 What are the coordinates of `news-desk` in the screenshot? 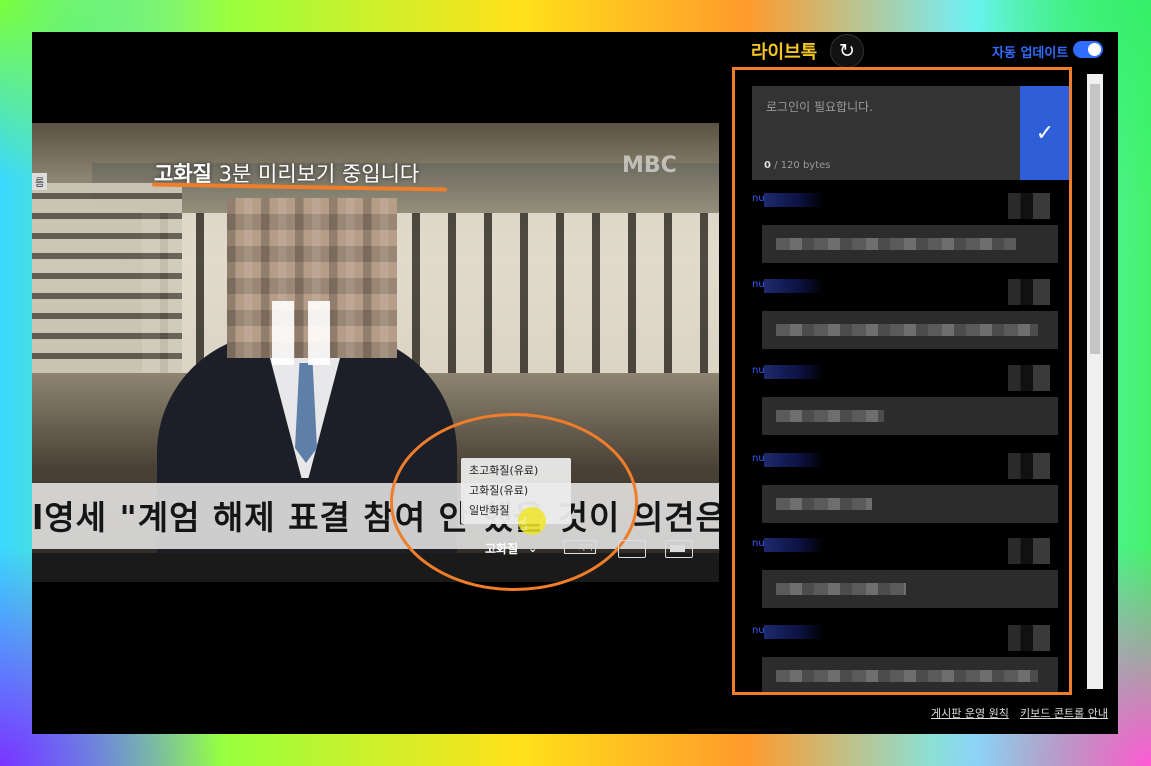 It's located at (375, 567).